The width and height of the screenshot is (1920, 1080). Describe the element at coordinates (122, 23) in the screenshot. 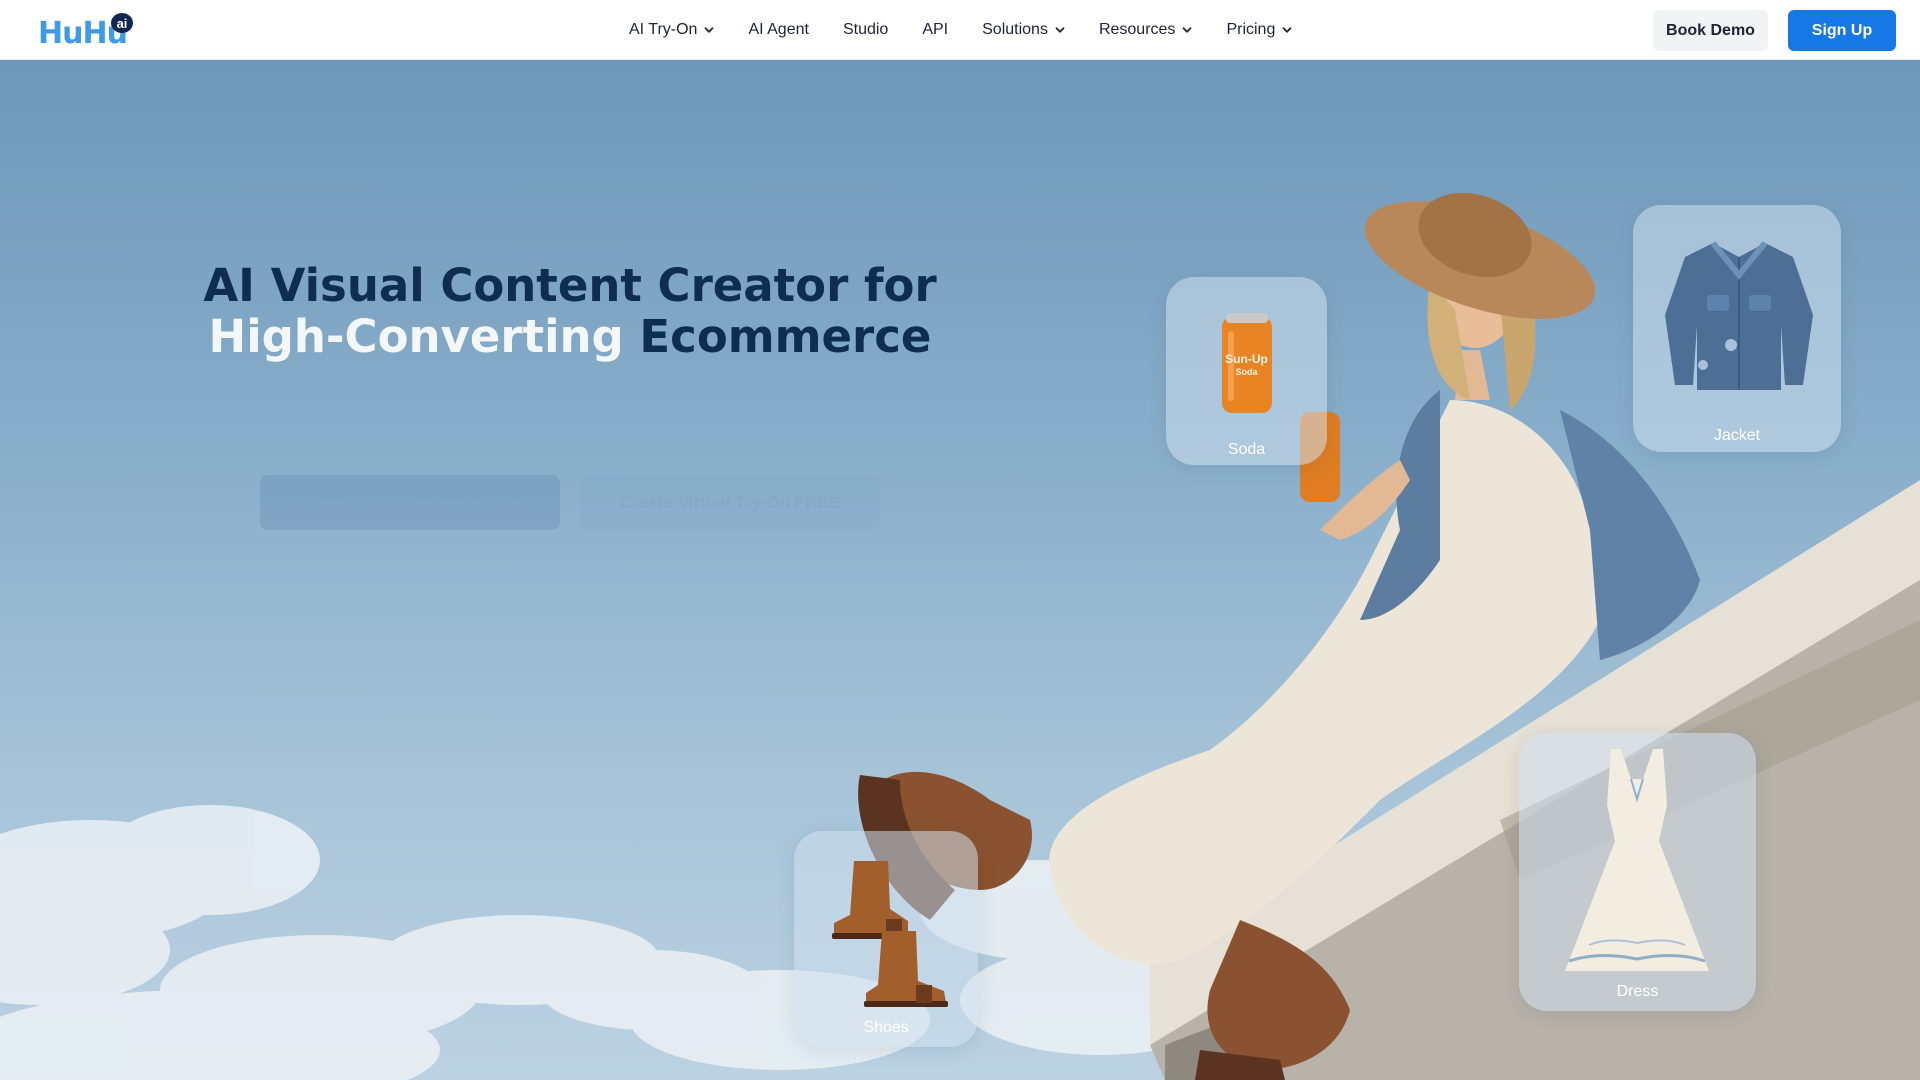

I see `logo-ai-badge: ai` at that location.